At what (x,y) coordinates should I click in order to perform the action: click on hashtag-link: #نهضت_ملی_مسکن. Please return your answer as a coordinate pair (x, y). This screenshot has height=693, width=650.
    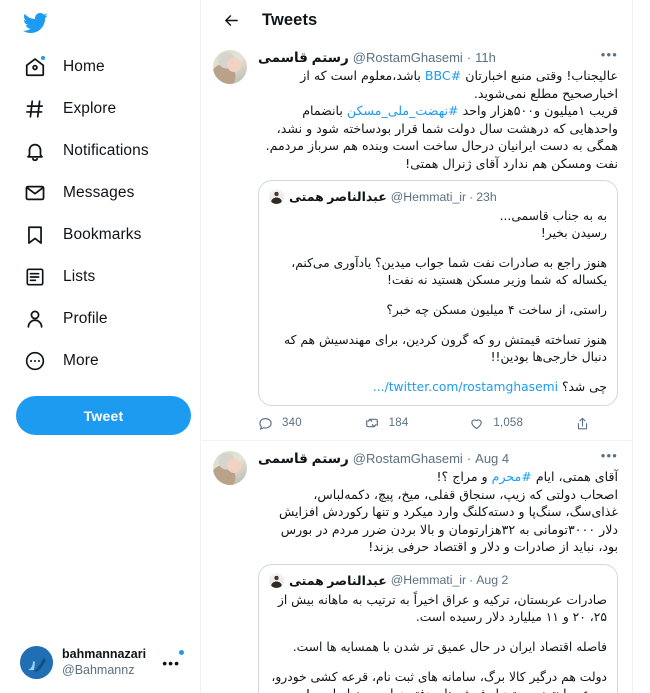
    Looking at the image, I should click on (403, 110).